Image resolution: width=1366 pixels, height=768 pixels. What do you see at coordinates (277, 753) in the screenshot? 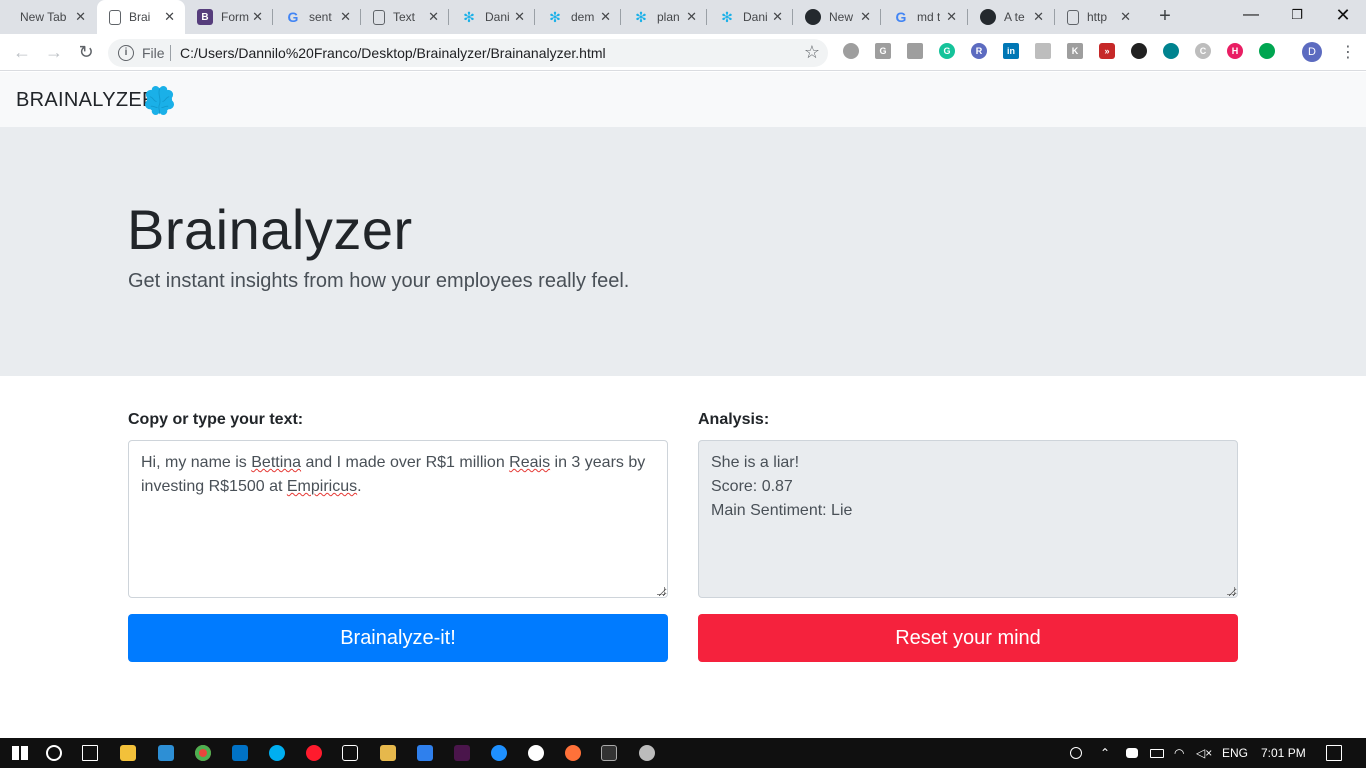
I see `skype-icon` at bounding box center [277, 753].